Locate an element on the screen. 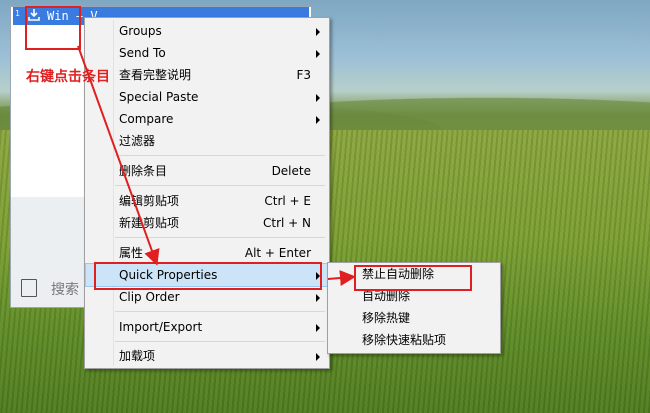 This screenshot has width=650, height=413. annotation-box-never-auto-delete is located at coordinates (413, 278).